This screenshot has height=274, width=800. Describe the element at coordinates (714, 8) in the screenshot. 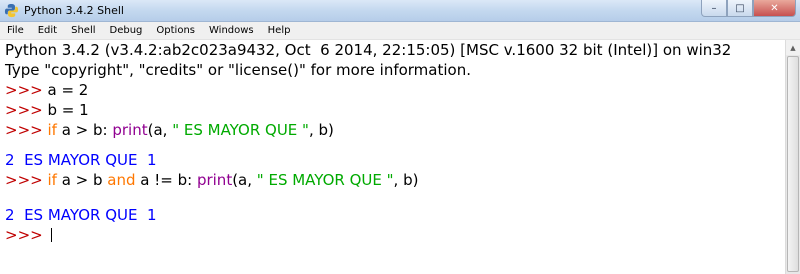

I see `minimize-button: –` at that location.